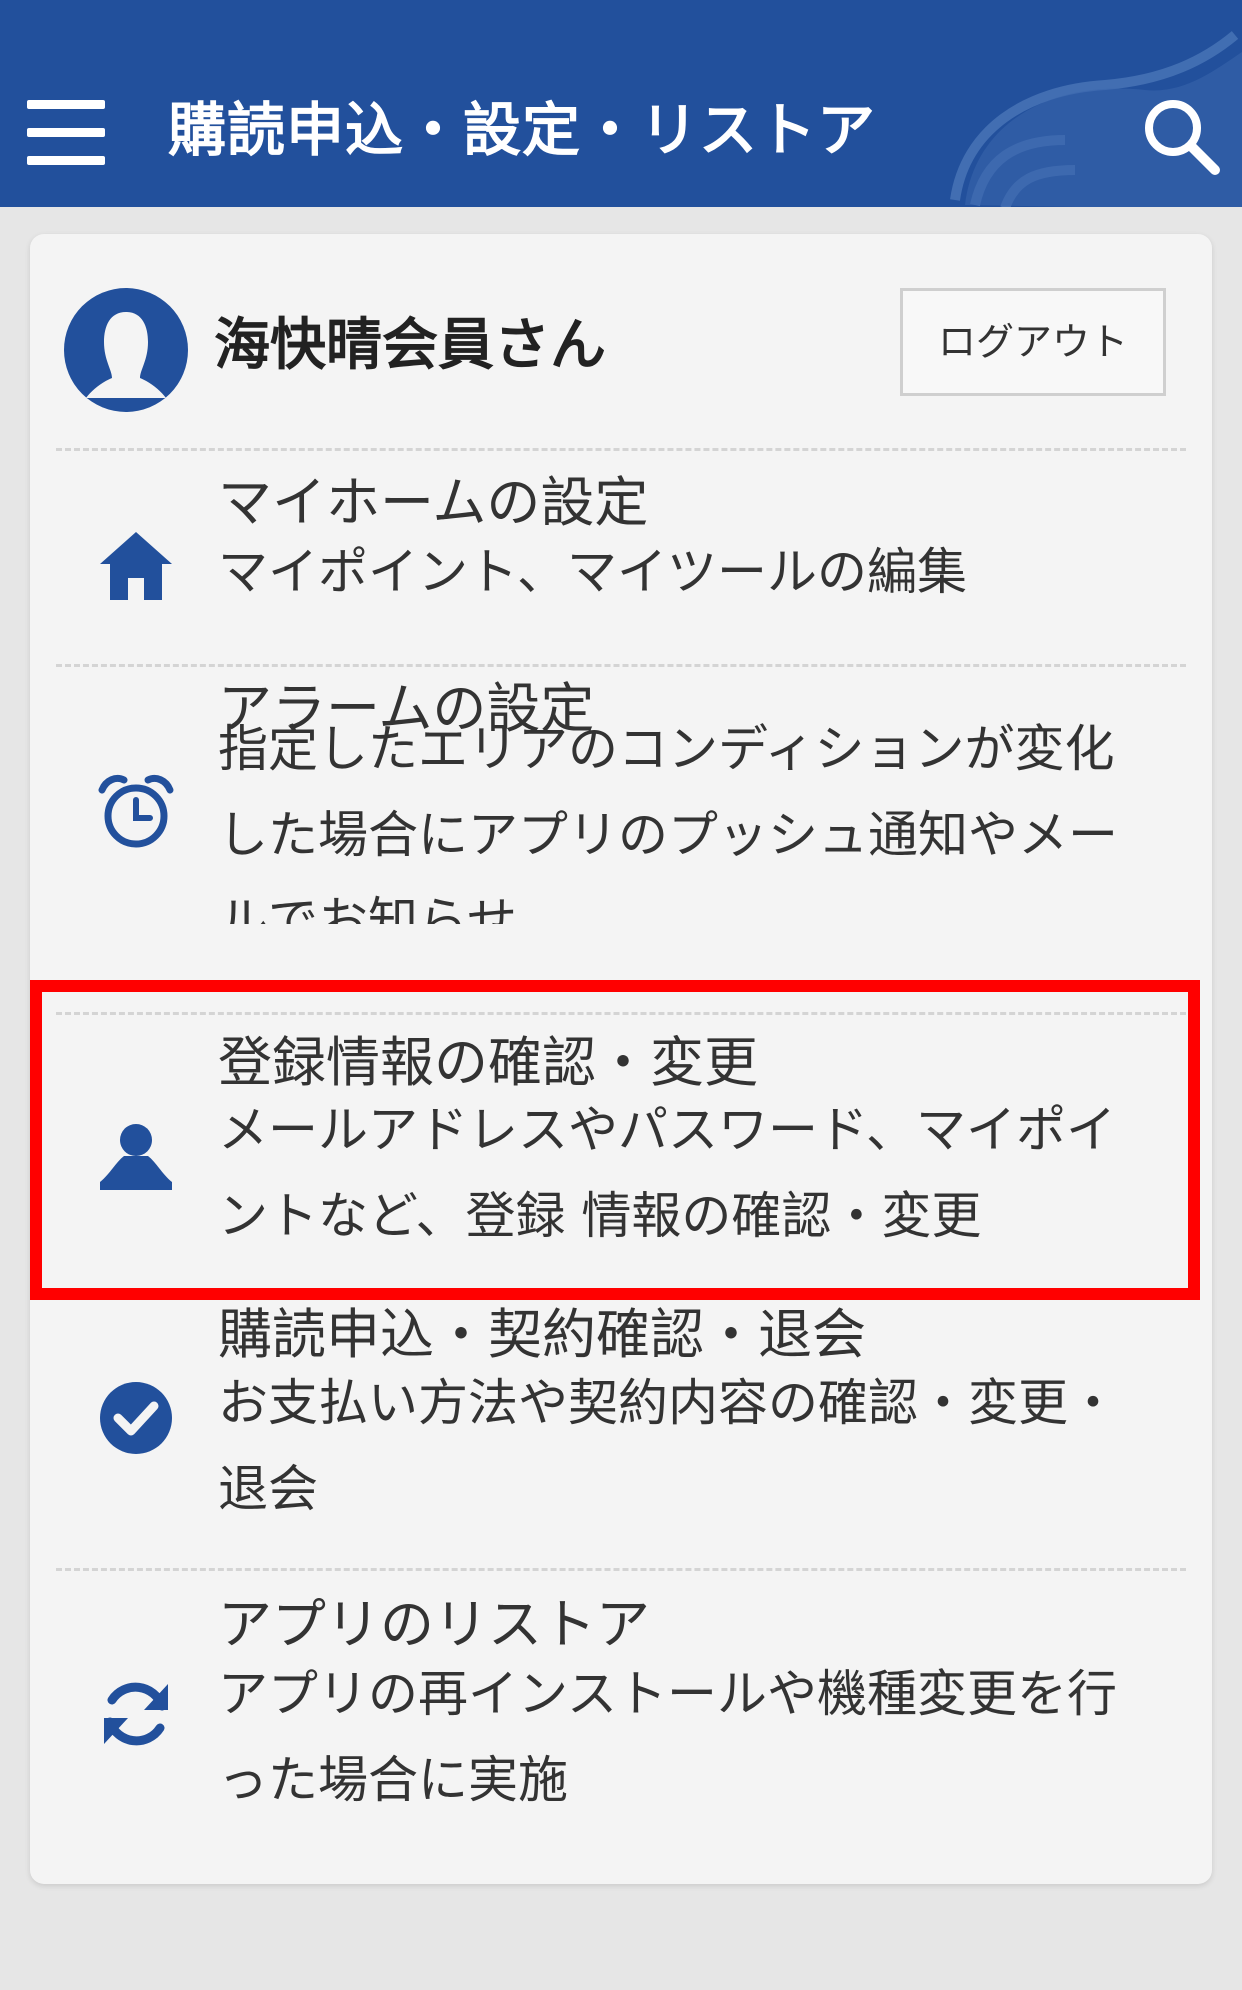 This screenshot has height=1990, width=1242. I want to click on hamburger-menu-icon, so click(66, 132).